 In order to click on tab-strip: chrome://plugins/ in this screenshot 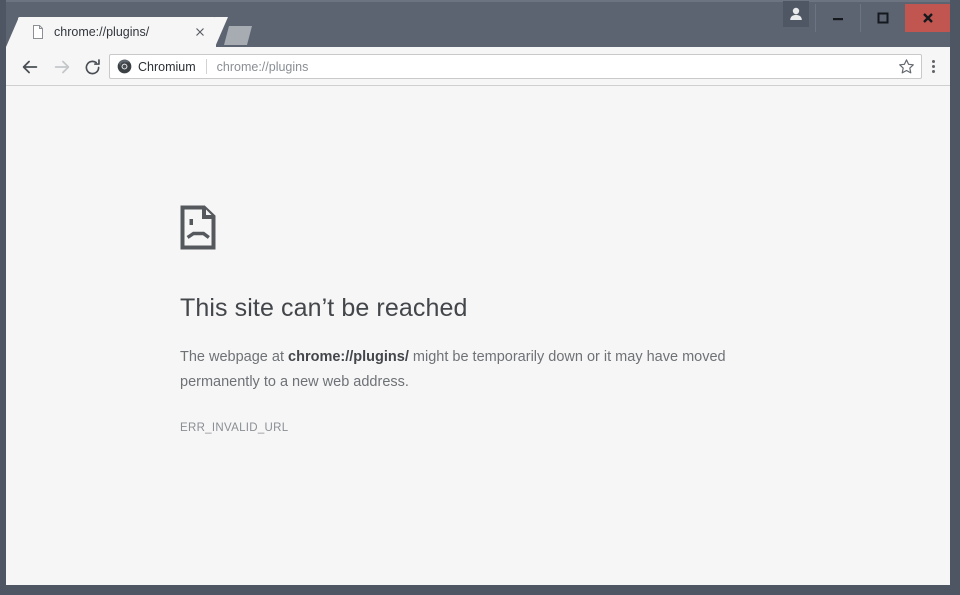, I will do `click(480, 23)`.